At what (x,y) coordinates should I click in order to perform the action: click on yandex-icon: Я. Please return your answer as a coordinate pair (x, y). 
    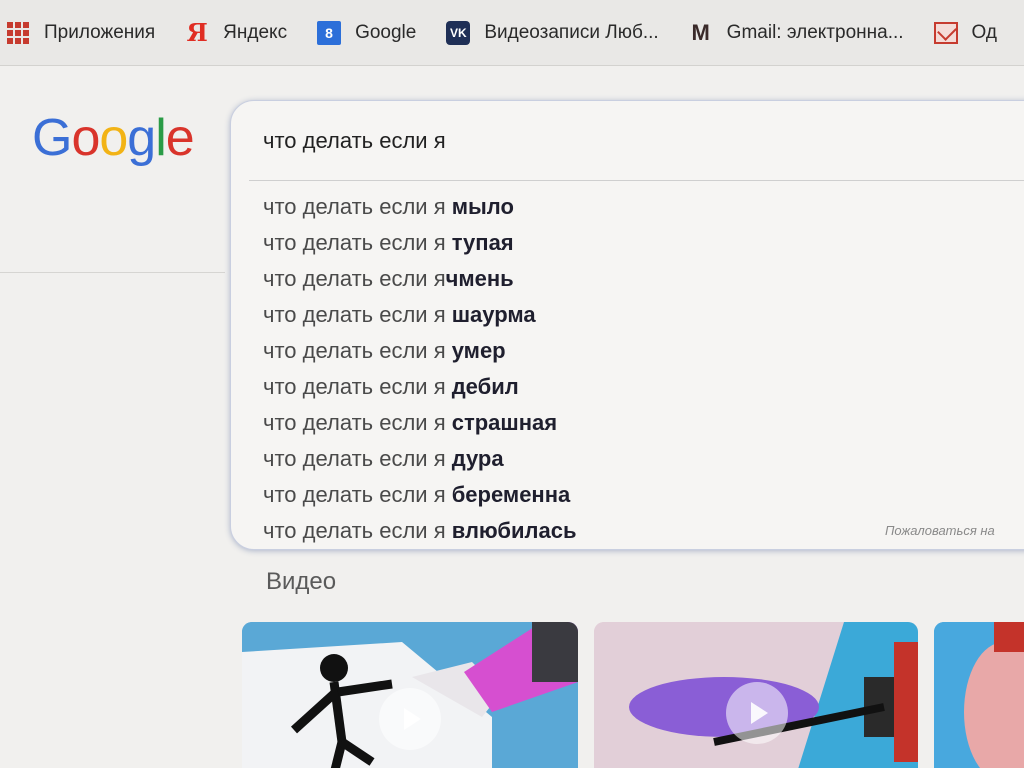
    Looking at the image, I should click on (197, 32).